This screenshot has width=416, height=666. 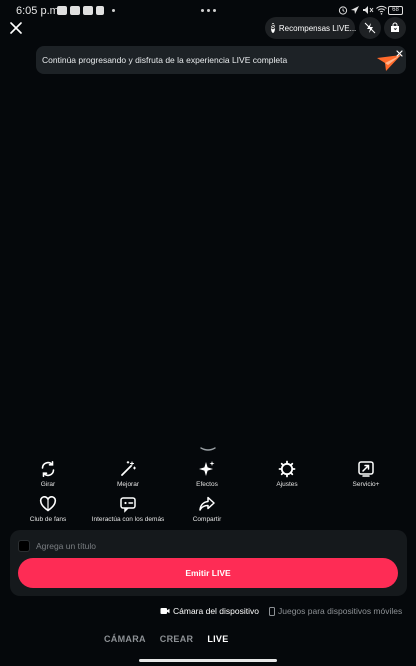 I want to click on tool-service-plus: Servicio+, so click(x=366, y=476).